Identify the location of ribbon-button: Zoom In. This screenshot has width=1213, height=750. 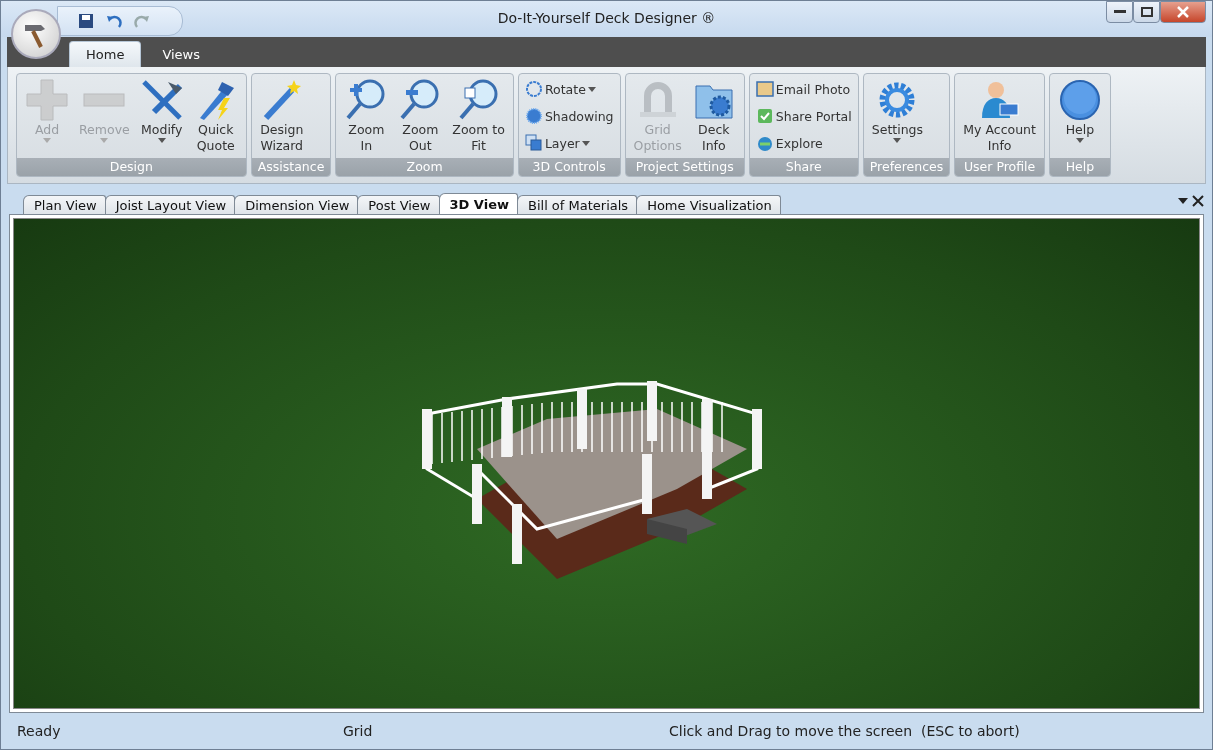
(366, 116).